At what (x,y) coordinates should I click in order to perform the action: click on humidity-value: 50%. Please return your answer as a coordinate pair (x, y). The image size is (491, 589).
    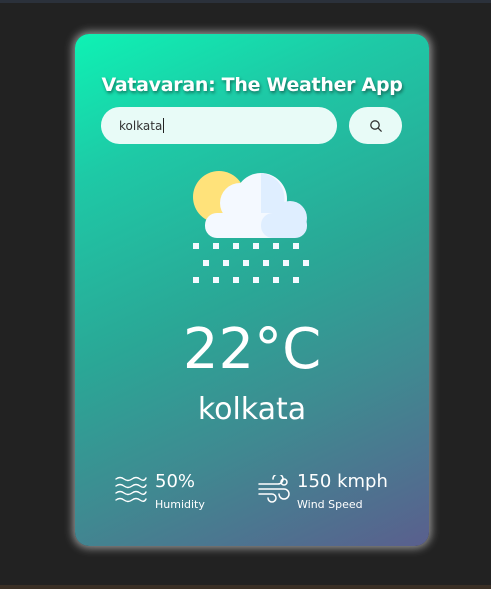
    Looking at the image, I should click on (175, 481).